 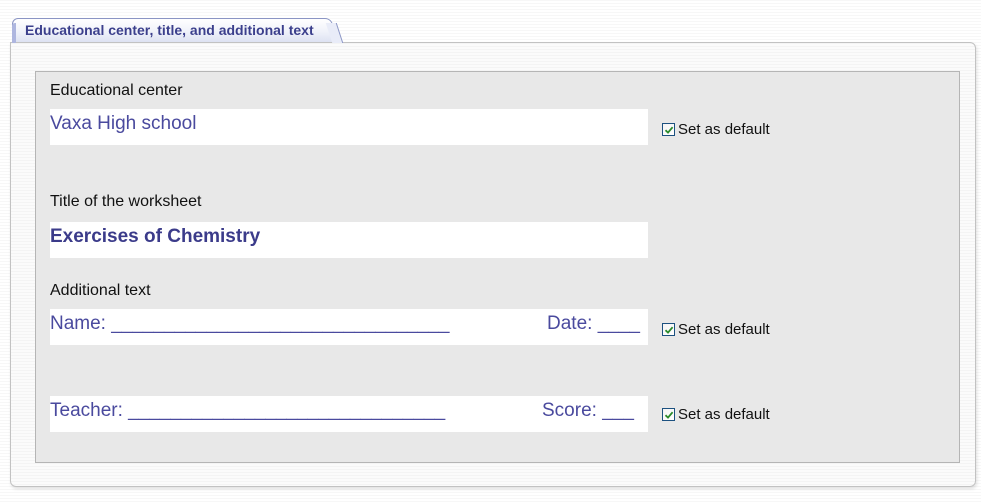 I want to click on worksheet-title-label: Title of the worksheet, so click(x=126, y=201).